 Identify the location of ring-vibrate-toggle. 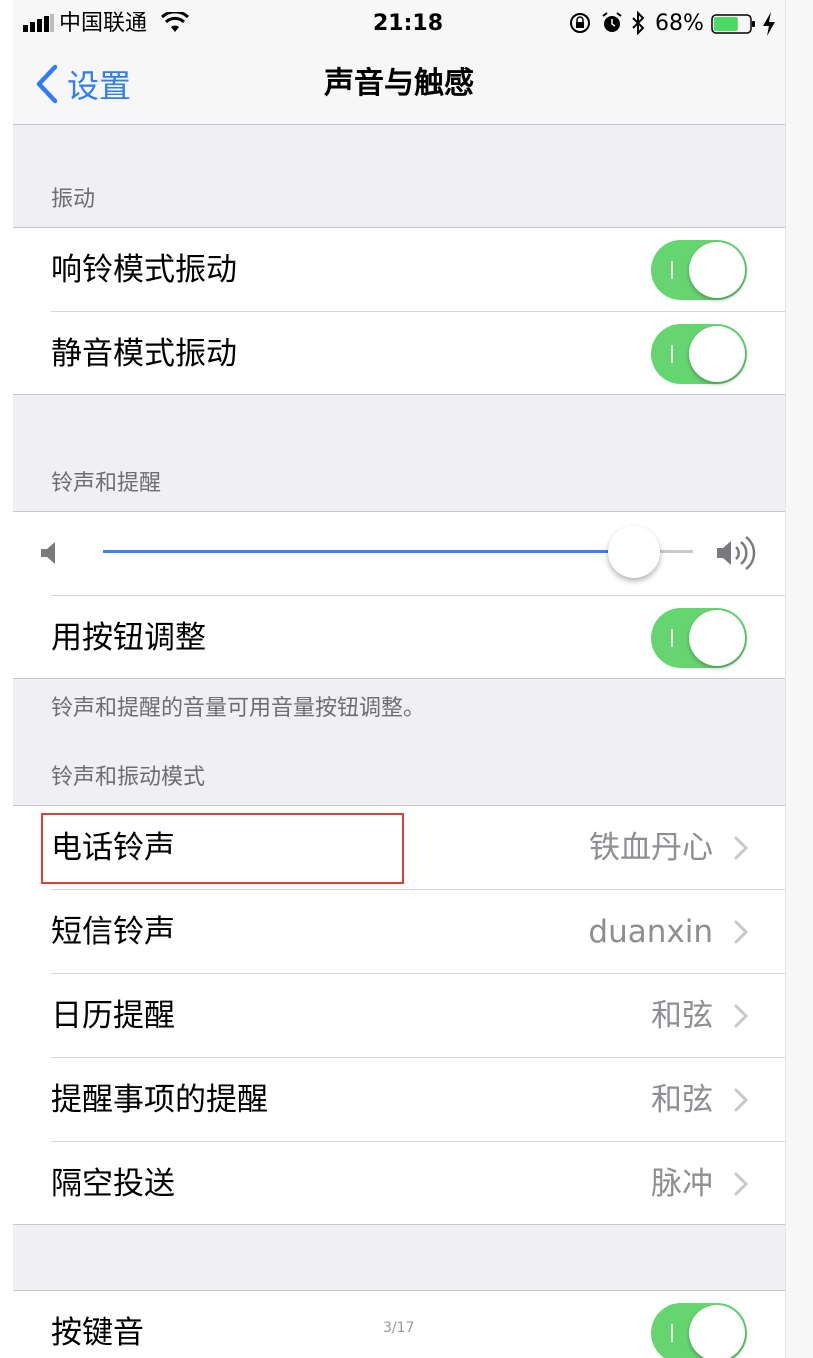
(699, 270).